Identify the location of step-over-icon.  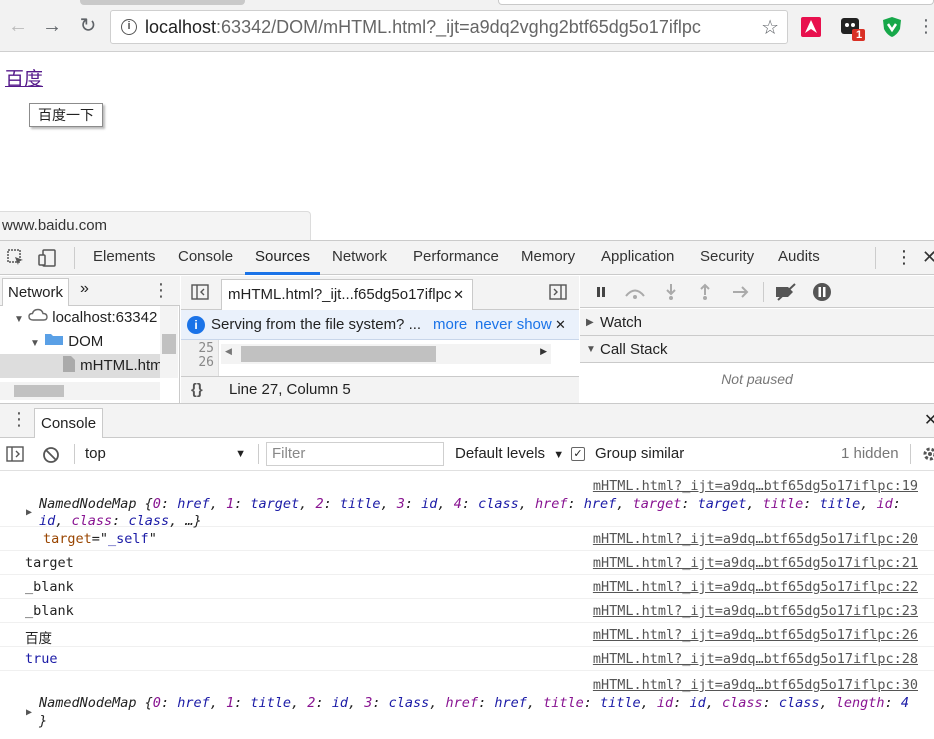
(635, 292).